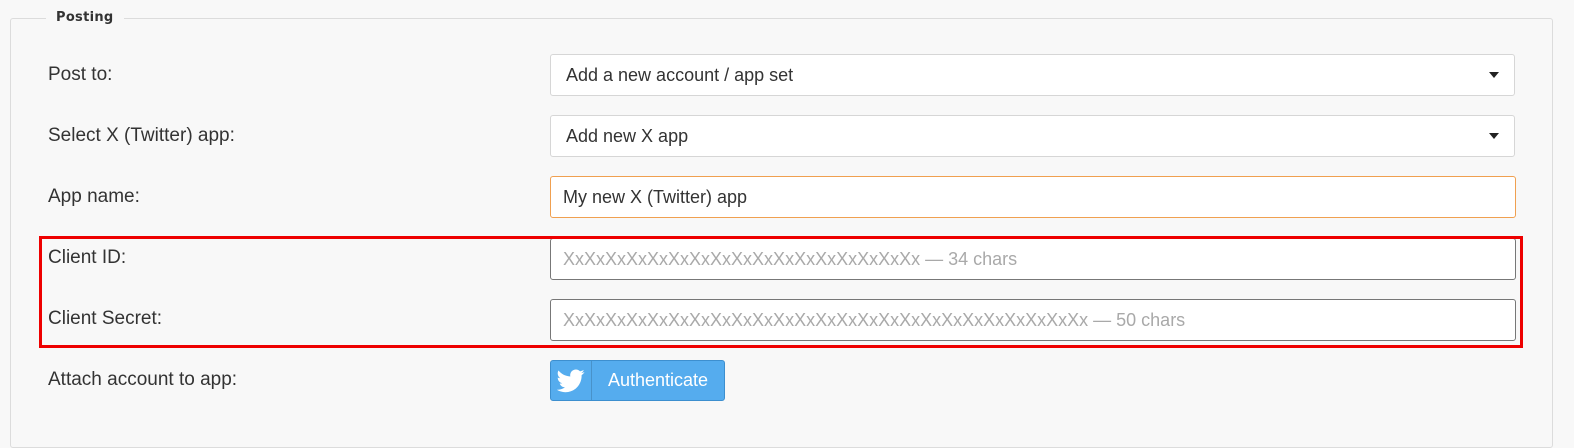 The image size is (1574, 448). What do you see at coordinates (680, 74) in the screenshot?
I see `post-to-selected-value: Add a new account / app set` at bounding box center [680, 74].